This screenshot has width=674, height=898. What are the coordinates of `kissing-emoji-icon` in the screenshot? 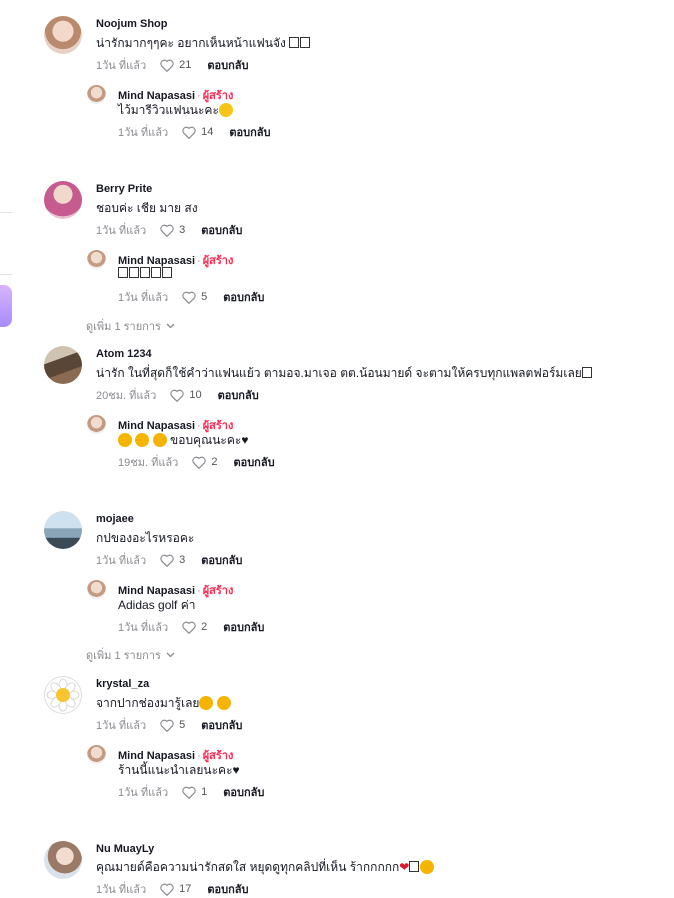 It's located at (427, 867).